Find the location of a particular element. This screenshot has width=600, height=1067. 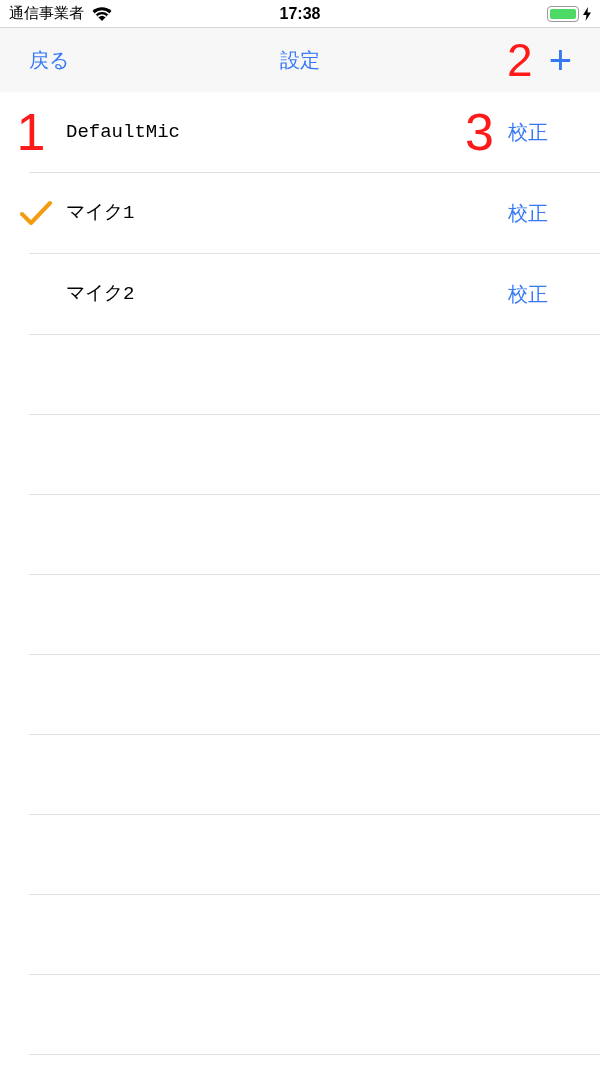

add-button: + is located at coordinates (560, 60).